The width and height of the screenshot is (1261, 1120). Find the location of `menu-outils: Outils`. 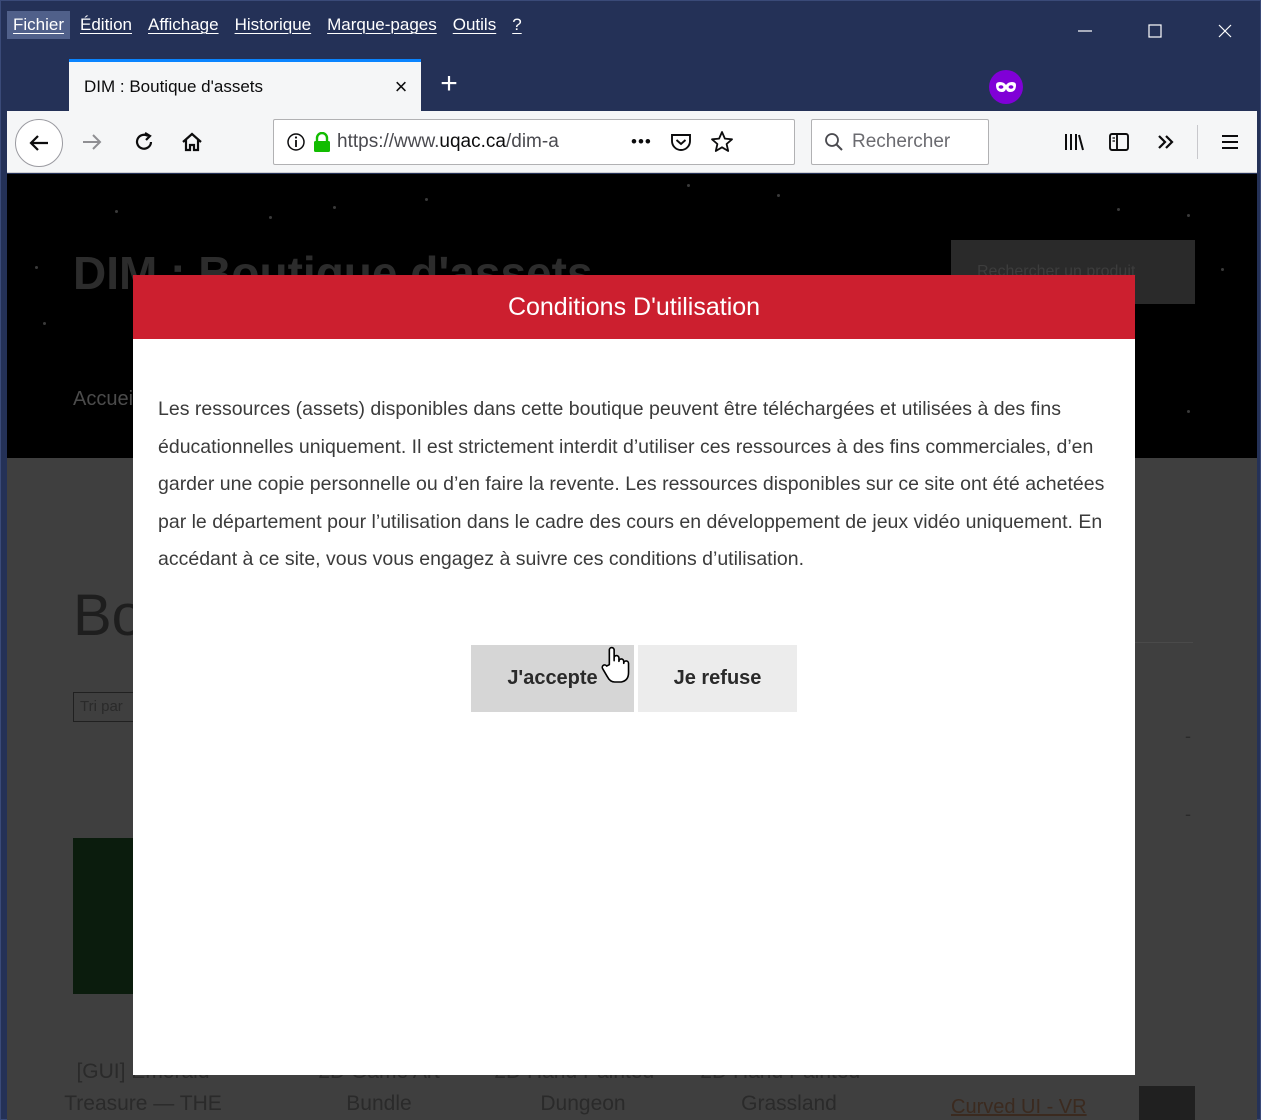

menu-outils: Outils is located at coordinates (474, 25).